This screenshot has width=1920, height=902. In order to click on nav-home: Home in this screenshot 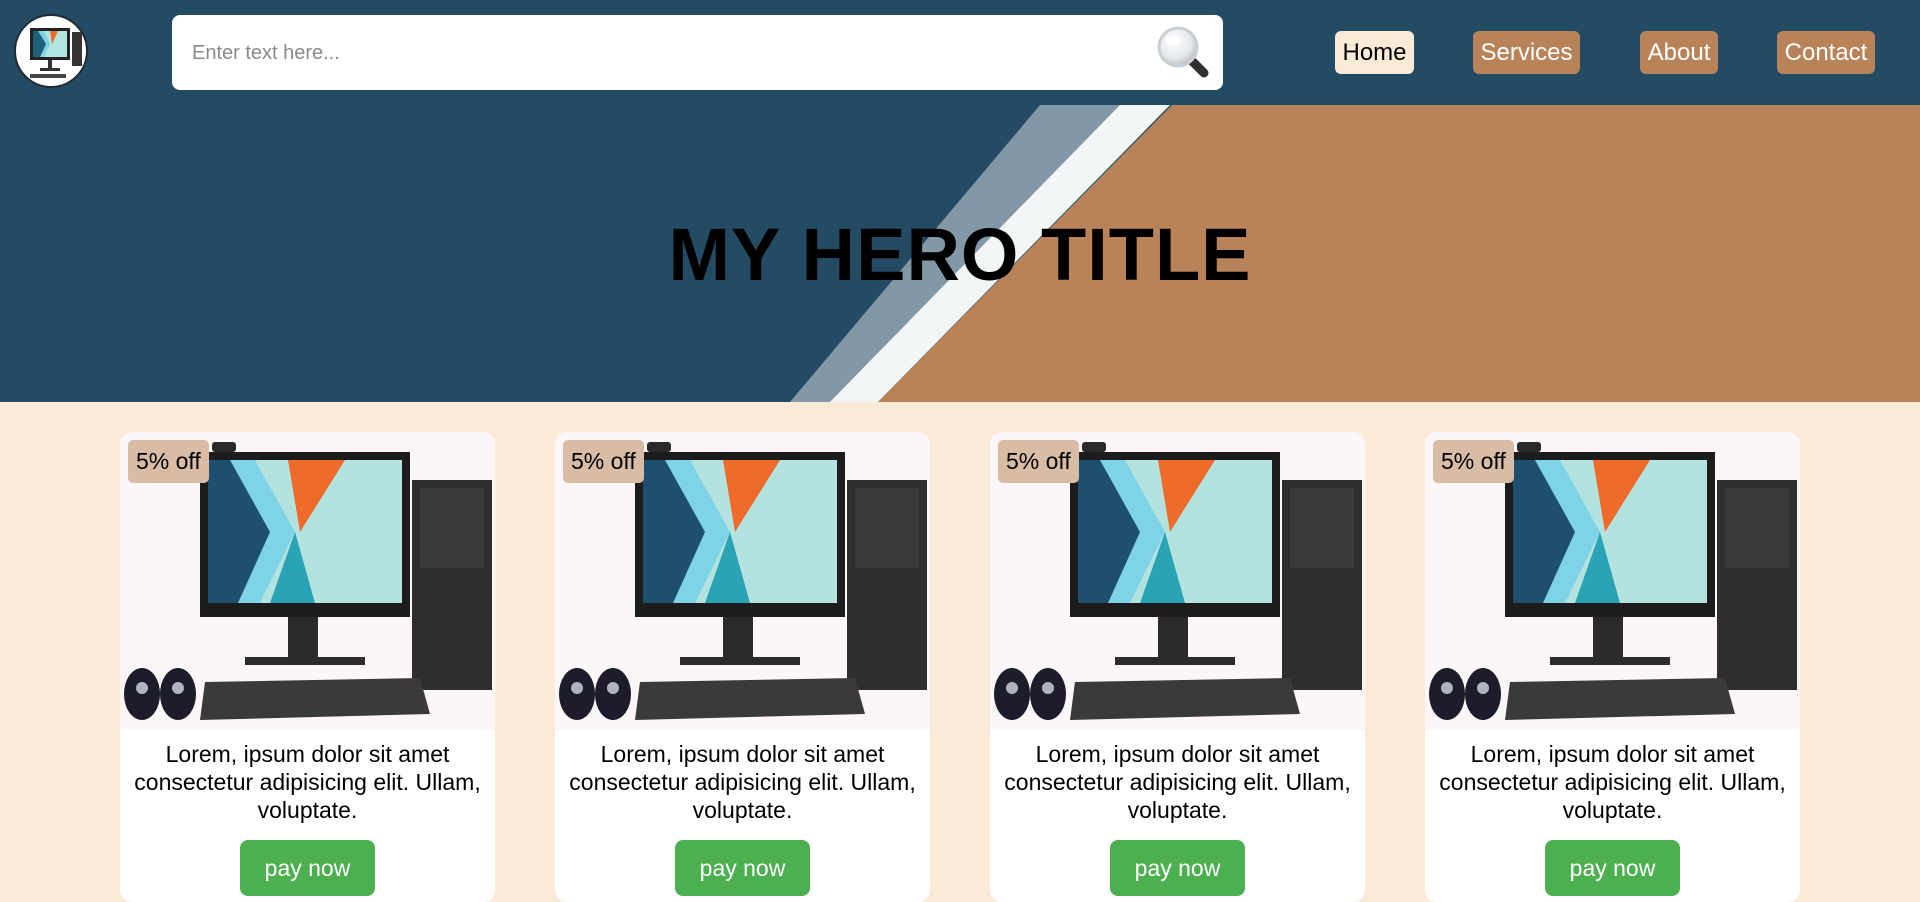, I will do `click(1374, 52)`.